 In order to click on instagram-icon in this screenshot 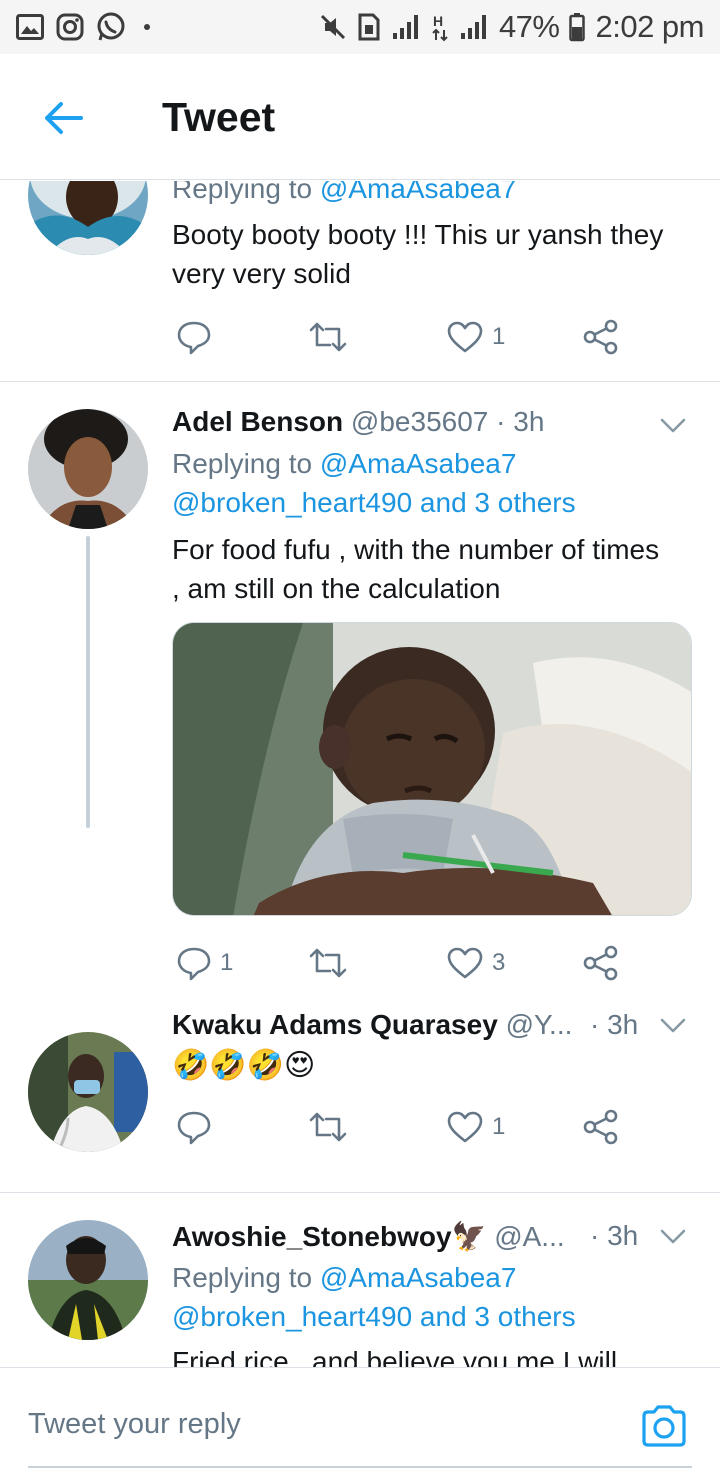, I will do `click(70, 27)`.